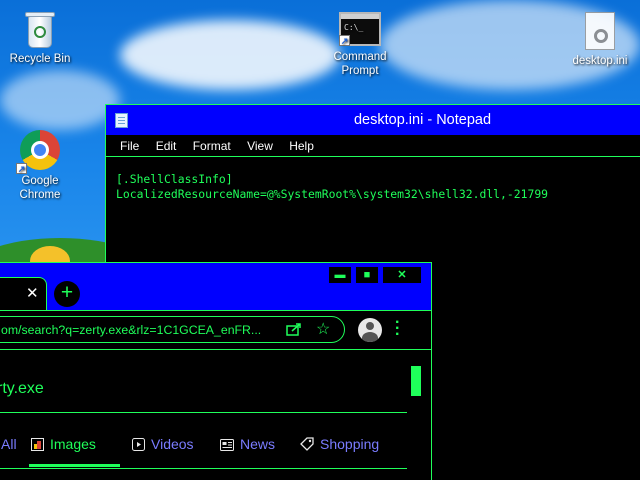 The image size is (640, 480). What do you see at coordinates (166, 144) in the screenshot?
I see `menu-edit: Edit` at bounding box center [166, 144].